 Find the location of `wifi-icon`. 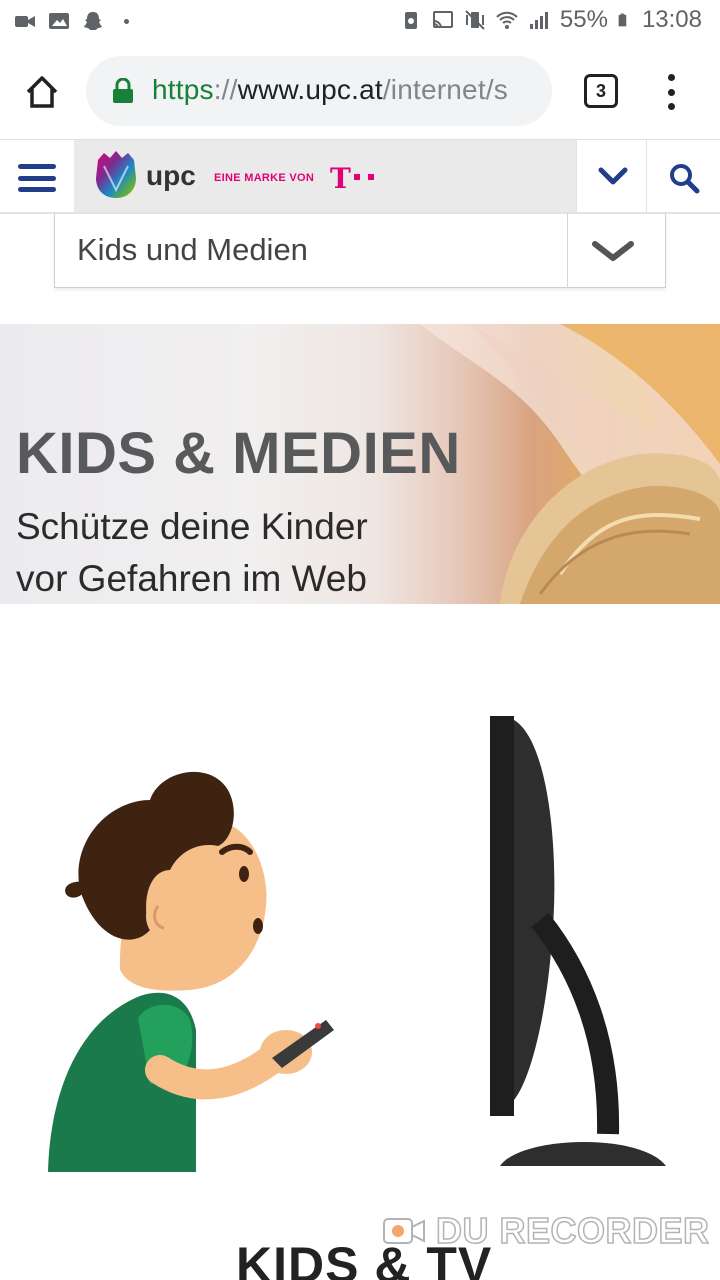

wifi-icon is located at coordinates (507, 20).